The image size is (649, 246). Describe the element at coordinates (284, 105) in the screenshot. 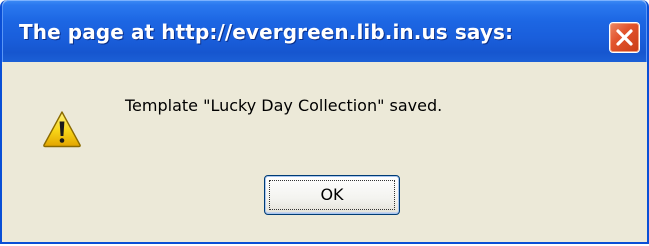

I see `dialog-message: Template "Lucky Day Collection" saved.` at that location.